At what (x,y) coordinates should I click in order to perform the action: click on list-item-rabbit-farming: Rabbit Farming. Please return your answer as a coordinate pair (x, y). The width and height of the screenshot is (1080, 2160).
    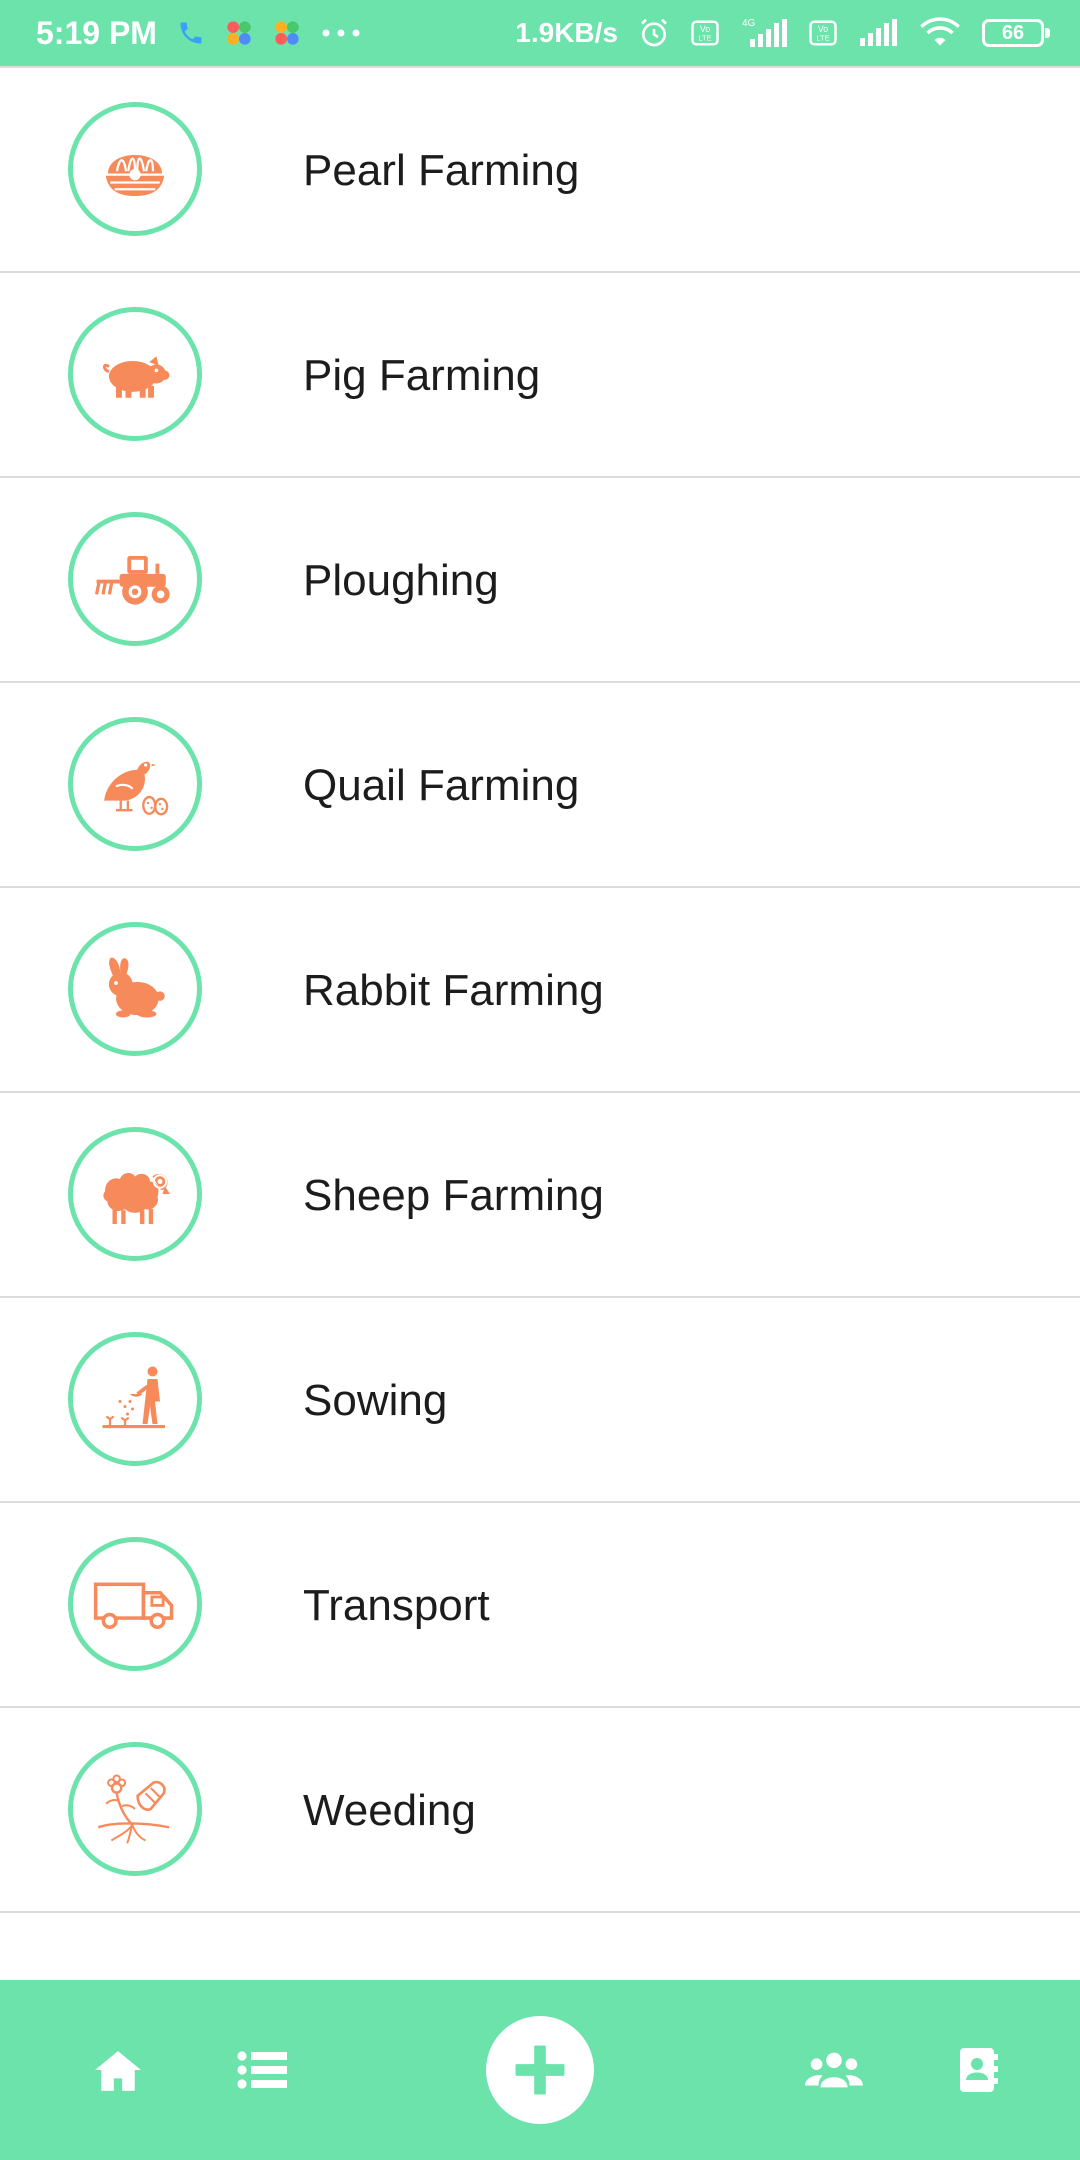
    Looking at the image, I should click on (540, 990).